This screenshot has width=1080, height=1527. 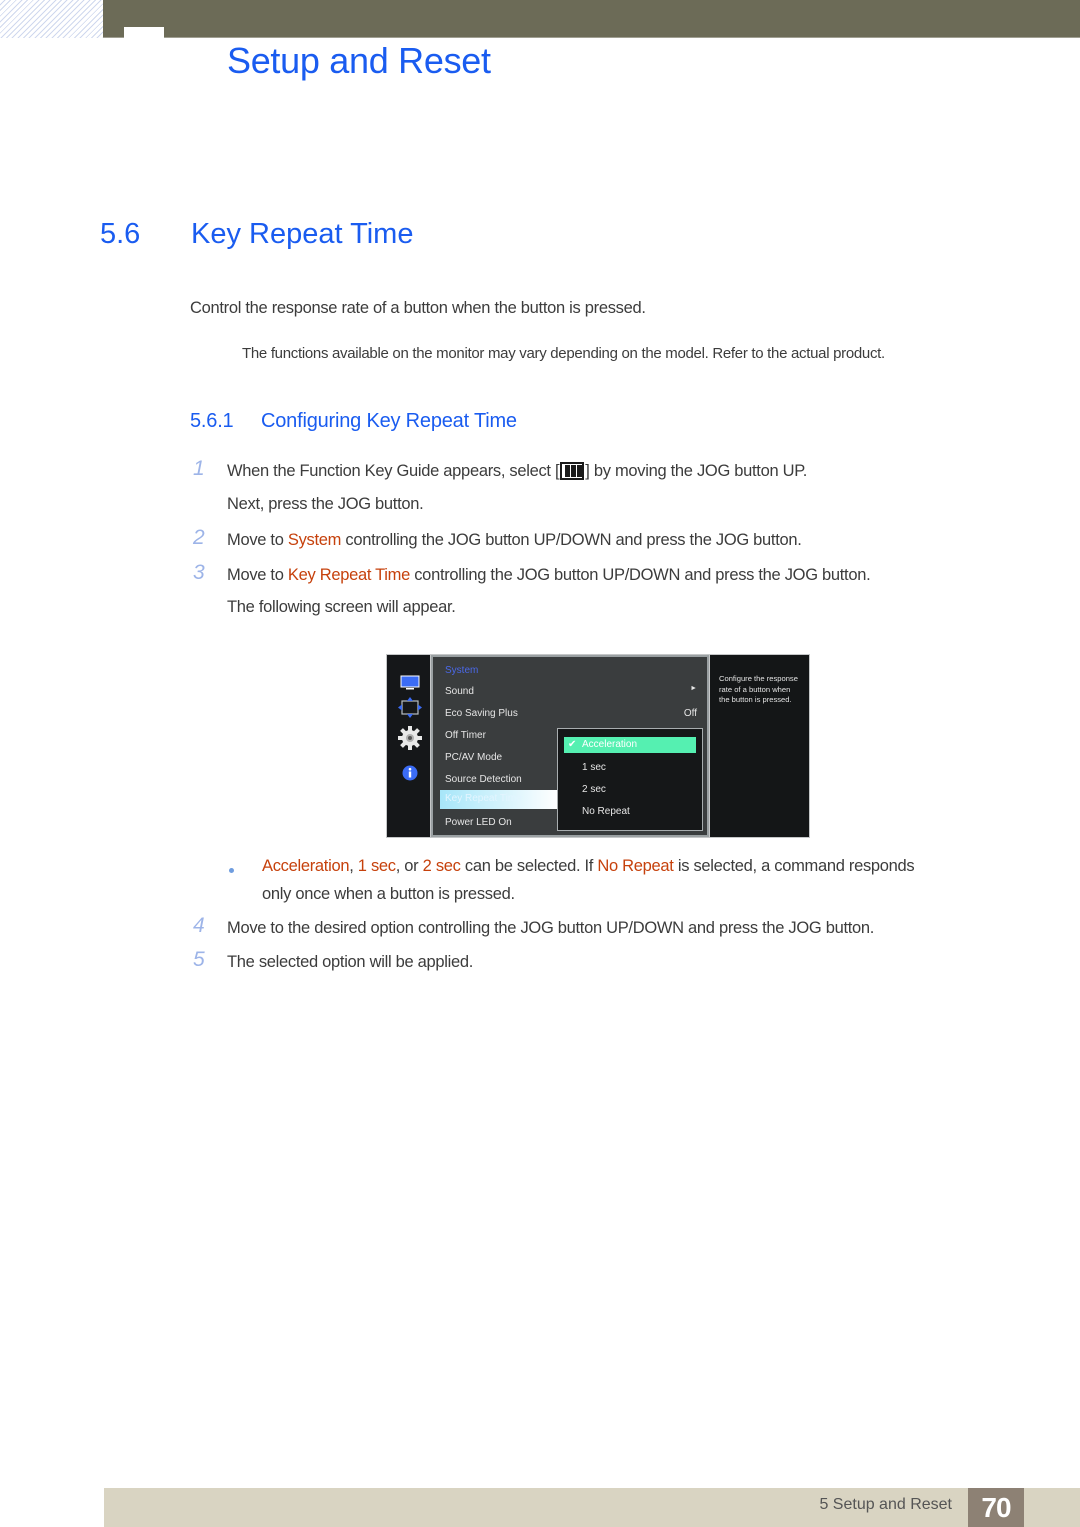 What do you see at coordinates (693, 688) in the screenshot?
I see `arrow-right-icon: ►` at bounding box center [693, 688].